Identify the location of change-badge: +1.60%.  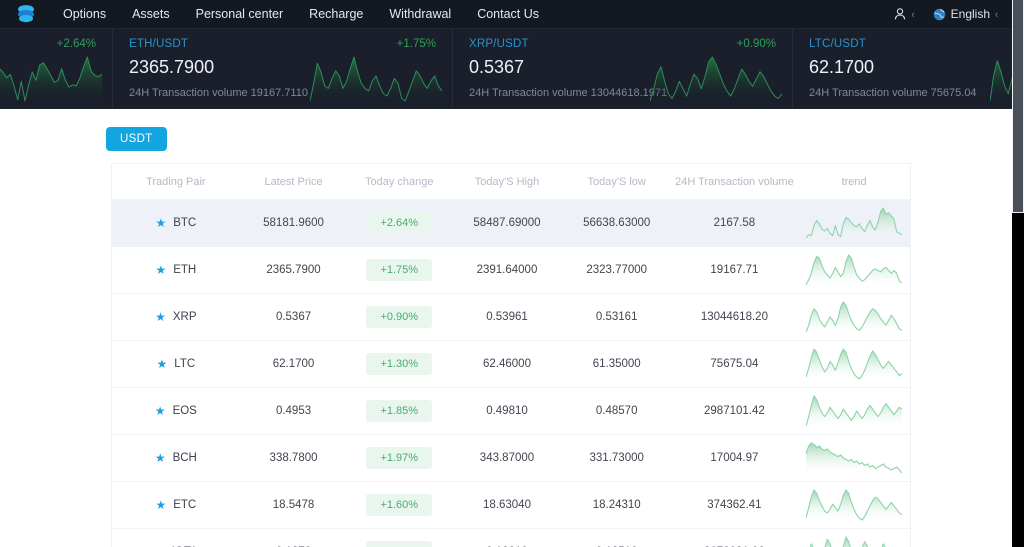
(399, 505).